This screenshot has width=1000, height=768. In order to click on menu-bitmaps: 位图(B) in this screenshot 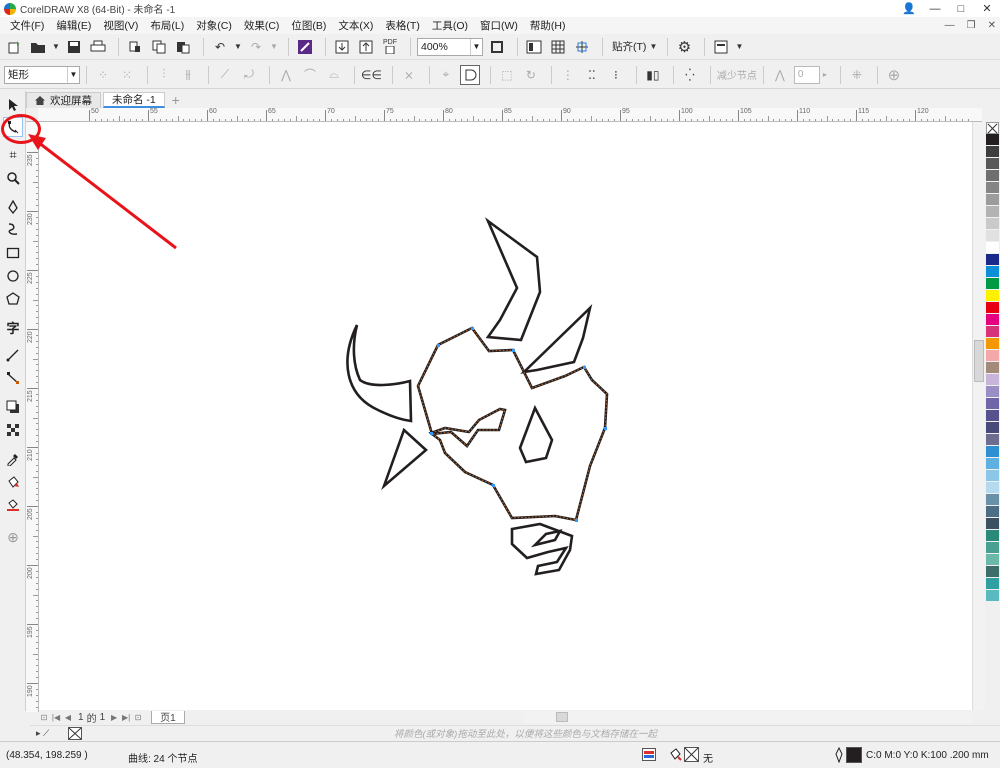, I will do `click(308, 25)`.